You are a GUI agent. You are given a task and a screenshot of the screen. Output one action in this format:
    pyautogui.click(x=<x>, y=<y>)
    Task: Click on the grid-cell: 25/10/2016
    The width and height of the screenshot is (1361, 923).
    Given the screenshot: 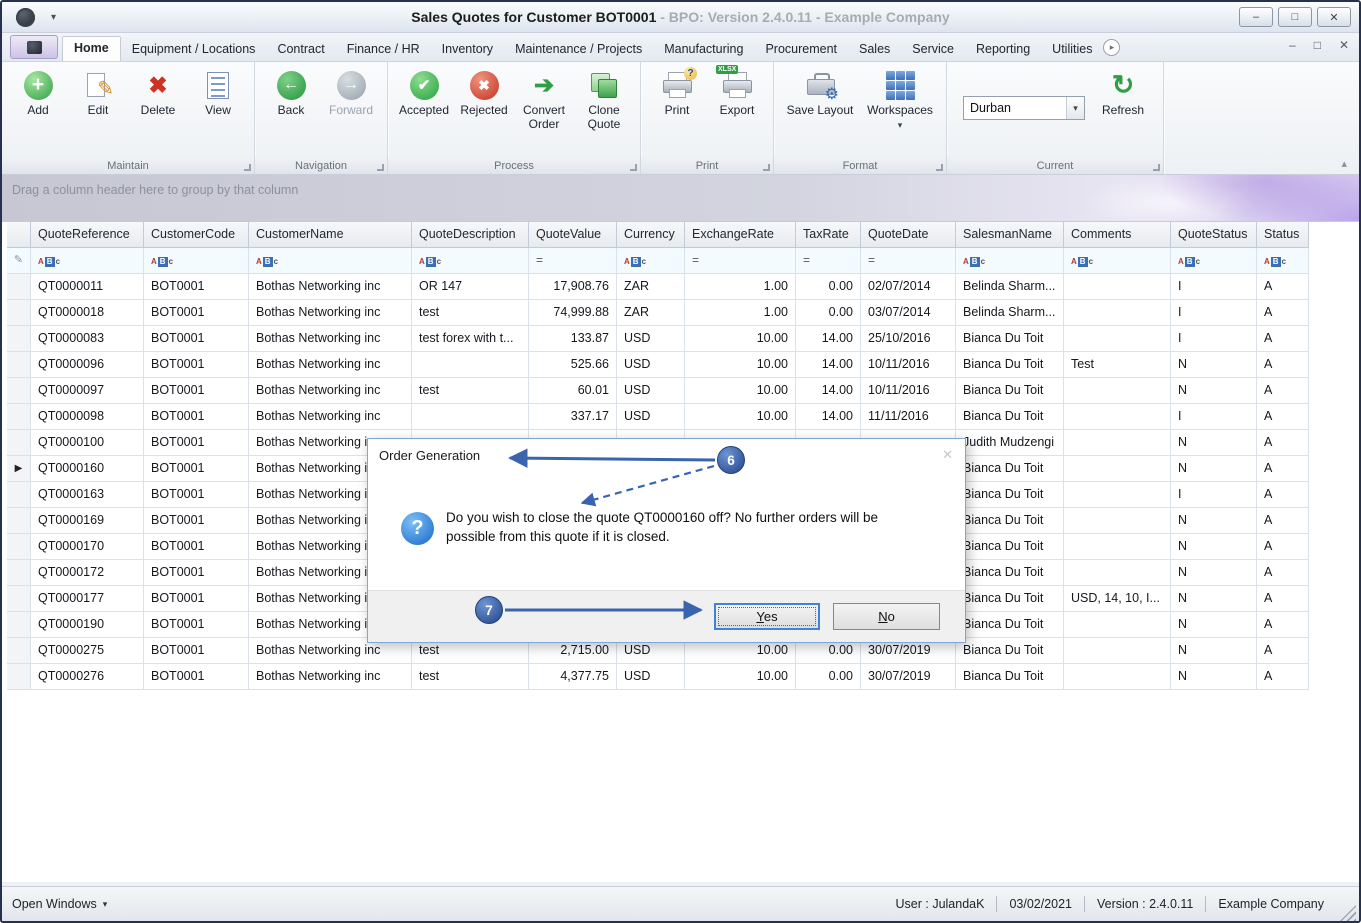 What is the action you would take?
    pyautogui.click(x=908, y=339)
    